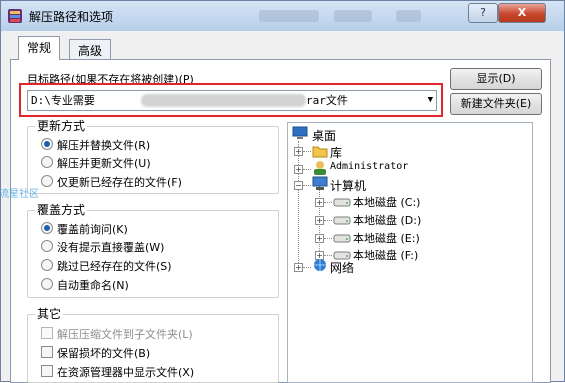  Describe the element at coordinates (39, 48) in the screenshot. I see `tab-general: 常规` at that location.